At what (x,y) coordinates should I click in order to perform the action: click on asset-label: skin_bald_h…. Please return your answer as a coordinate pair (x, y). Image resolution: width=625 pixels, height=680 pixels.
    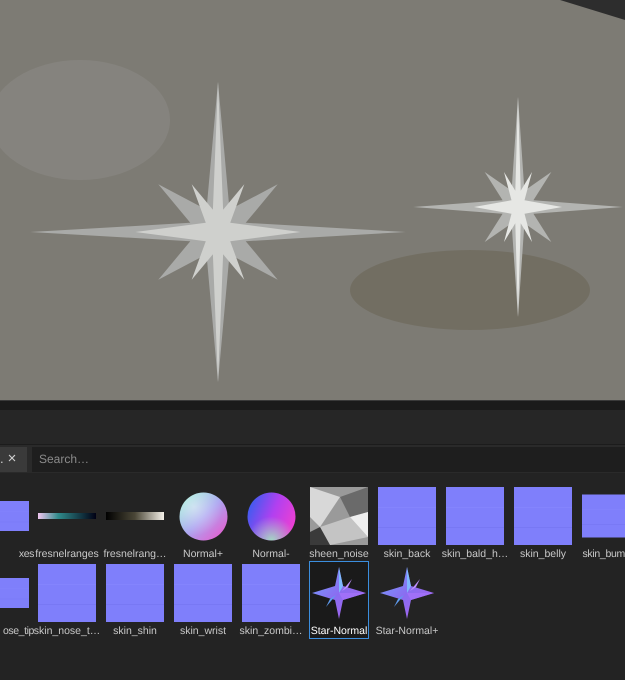
    Looking at the image, I should click on (475, 554).